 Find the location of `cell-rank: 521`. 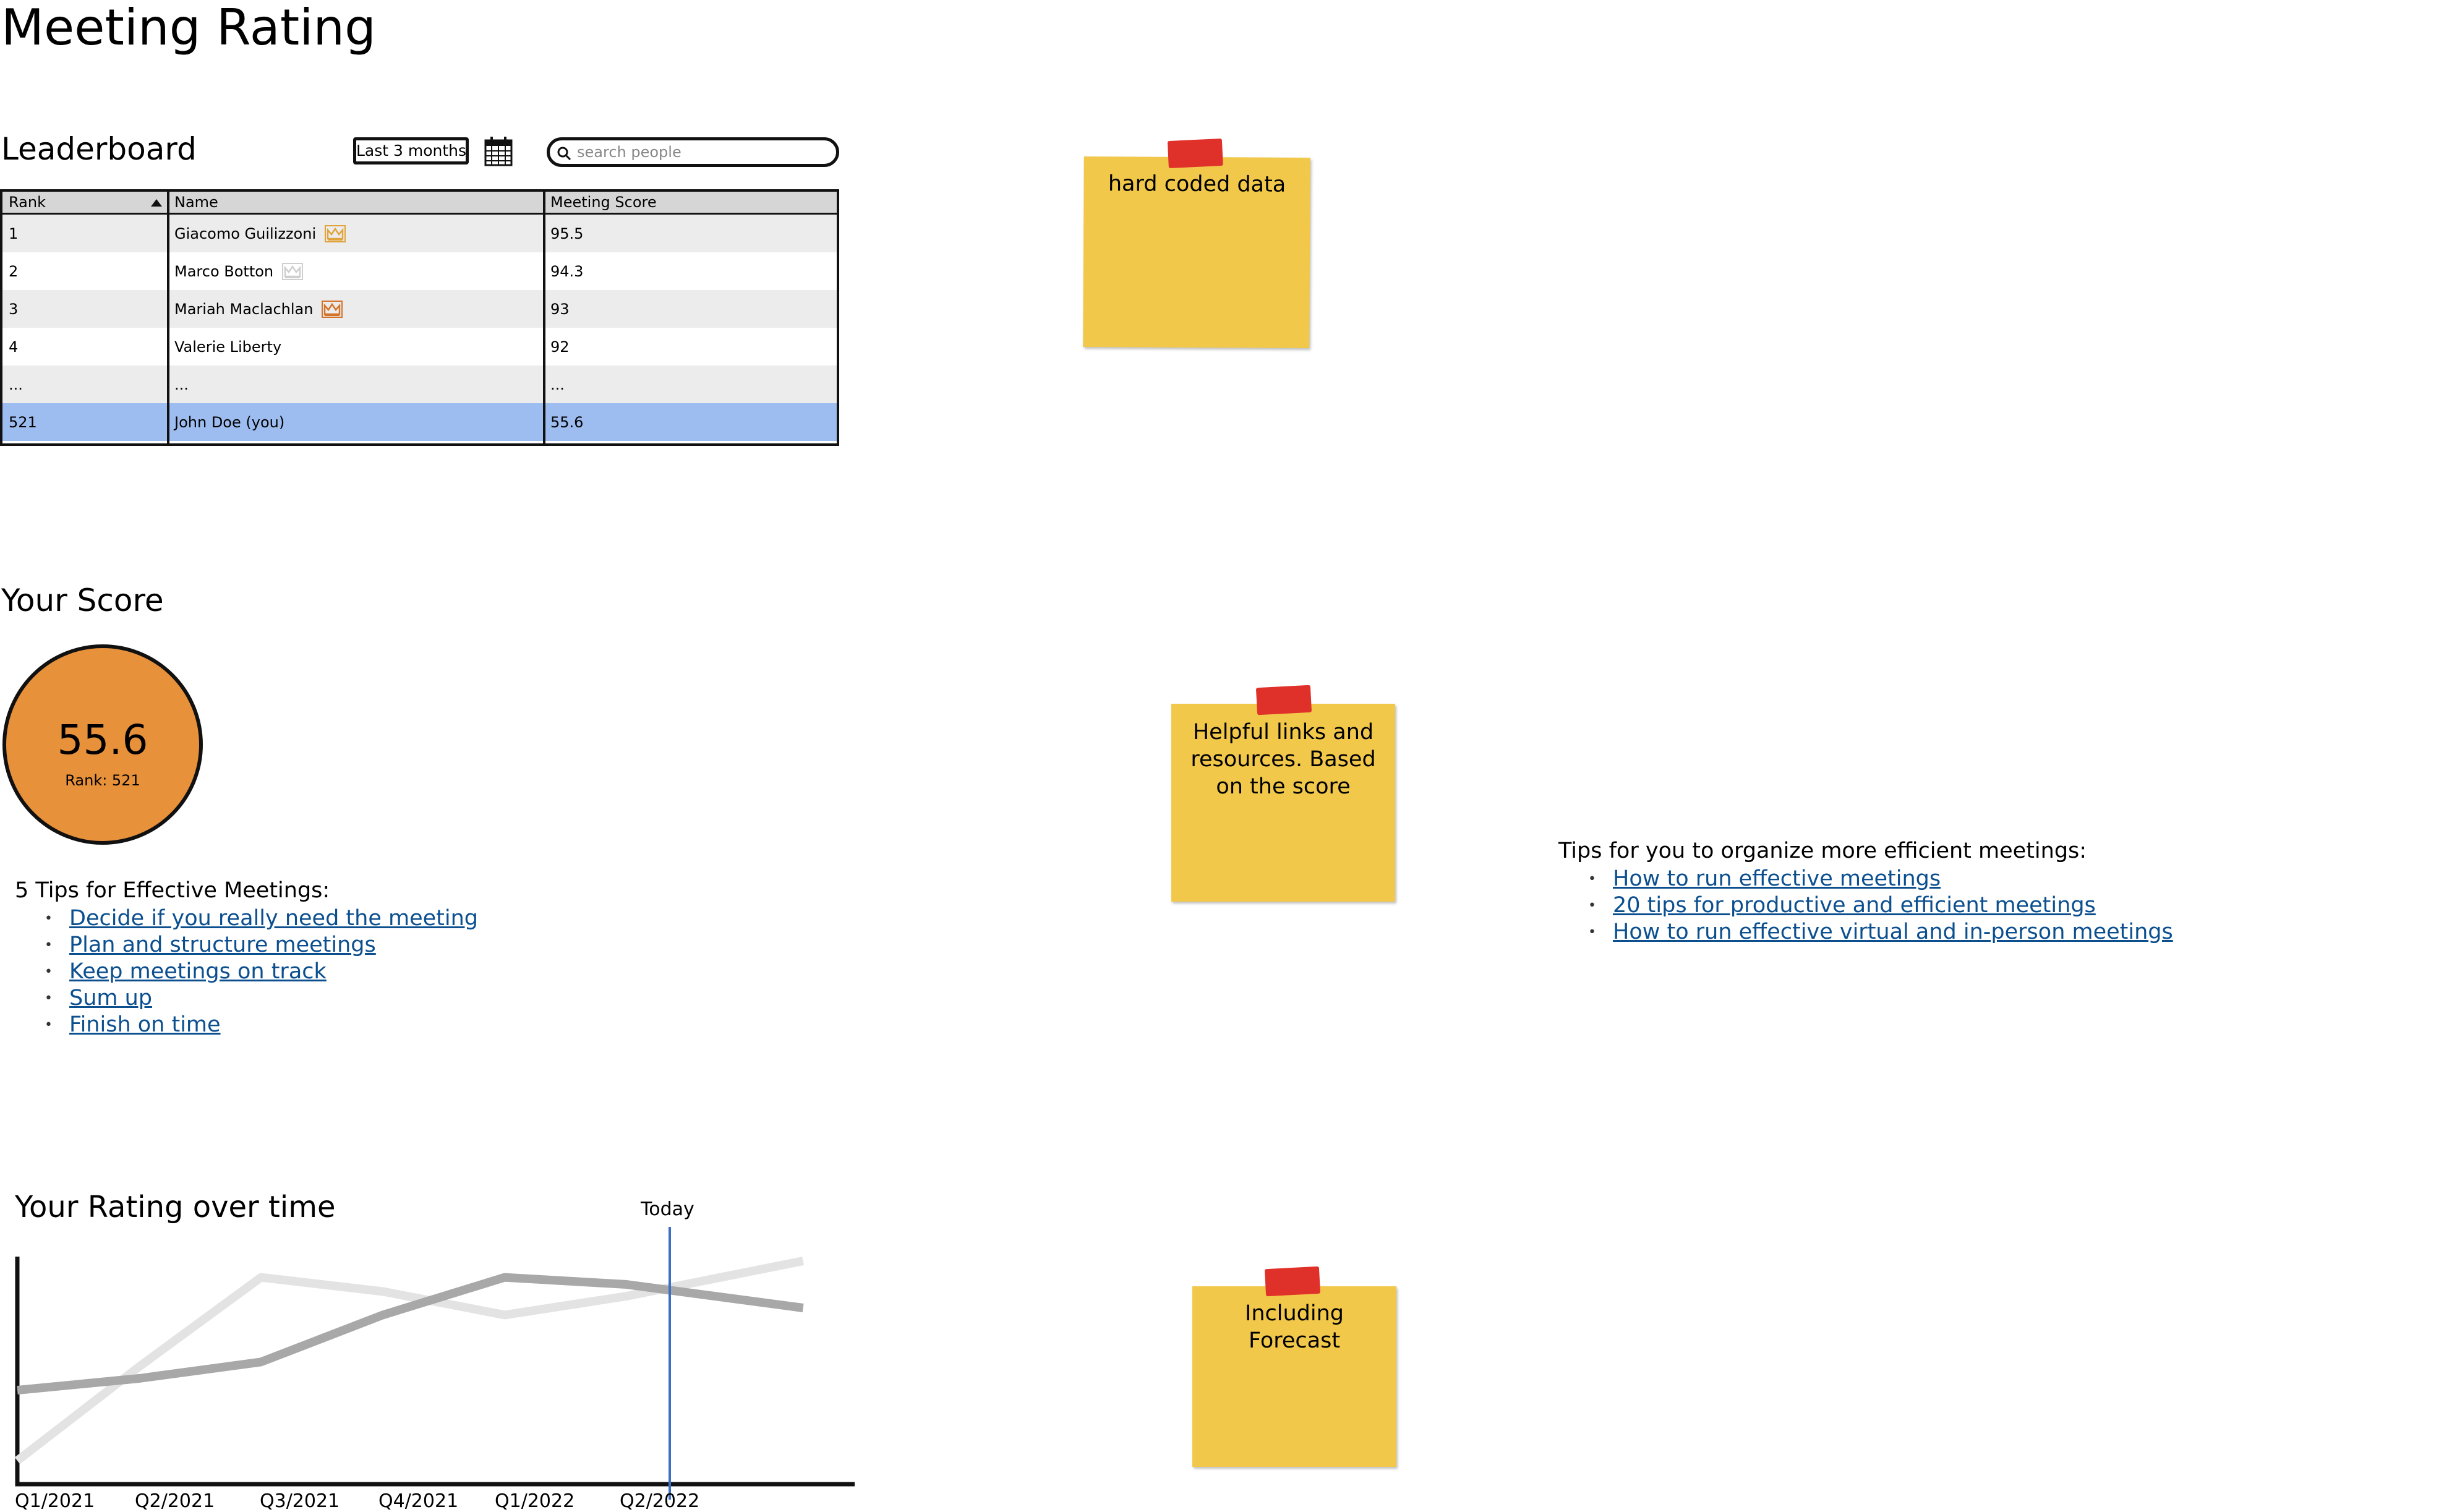

cell-rank: 521 is located at coordinates (23, 422).